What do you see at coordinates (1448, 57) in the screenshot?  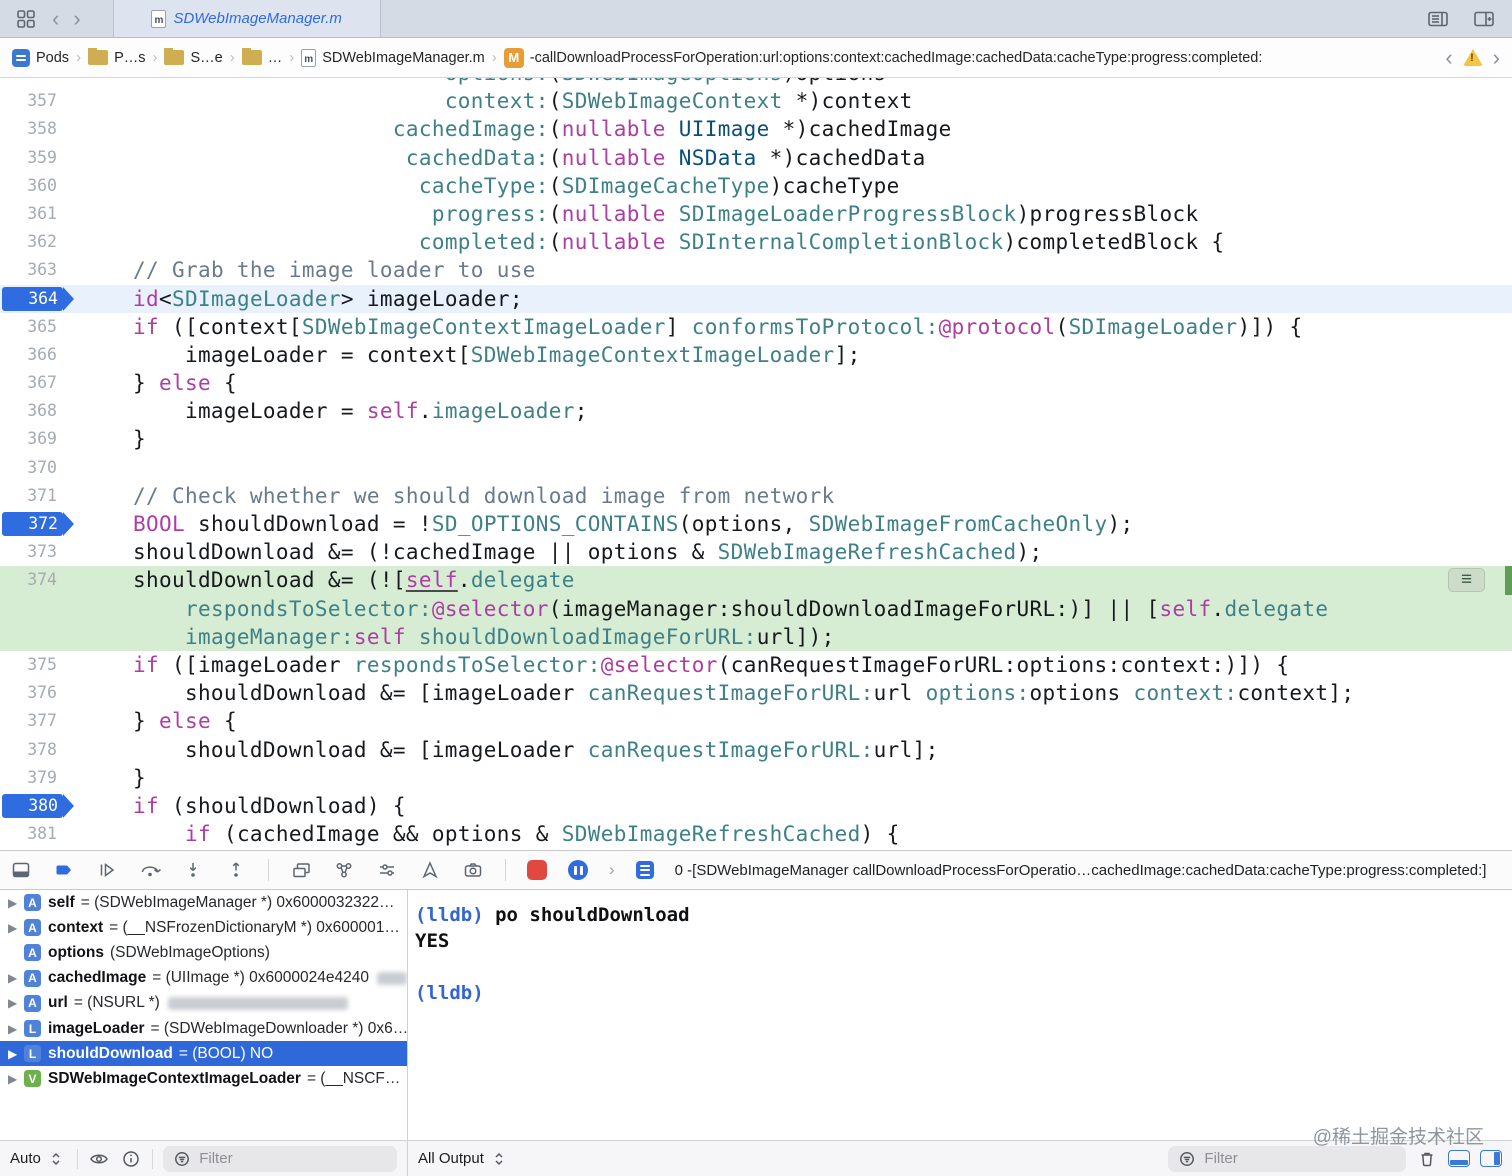 I see `previous-issue-chevron-icon: ‹` at bounding box center [1448, 57].